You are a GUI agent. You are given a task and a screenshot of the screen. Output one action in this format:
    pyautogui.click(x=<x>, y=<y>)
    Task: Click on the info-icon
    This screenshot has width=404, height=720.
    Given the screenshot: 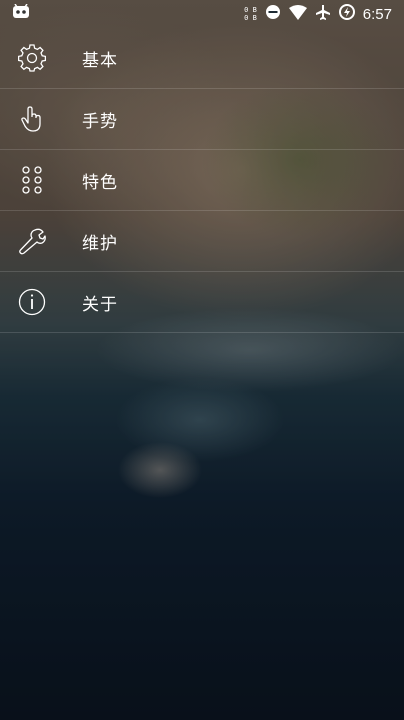 What is the action you would take?
    pyautogui.click(x=32, y=302)
    